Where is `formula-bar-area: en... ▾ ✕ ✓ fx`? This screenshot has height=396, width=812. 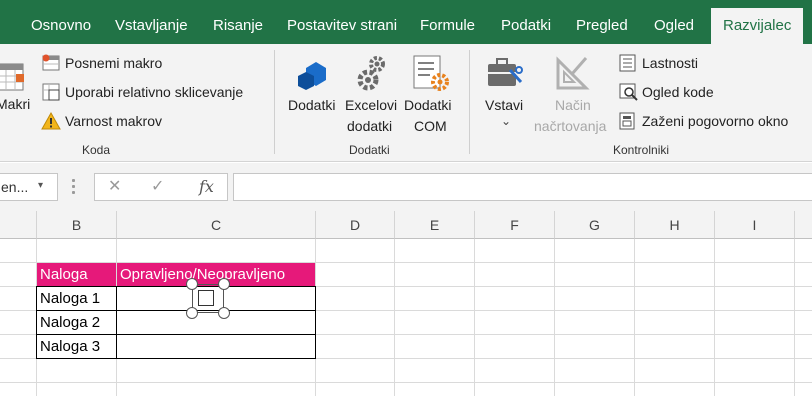 formula-bar-area: en... ▾ ✕ ✓ fx is located at coordinates (406, 187).